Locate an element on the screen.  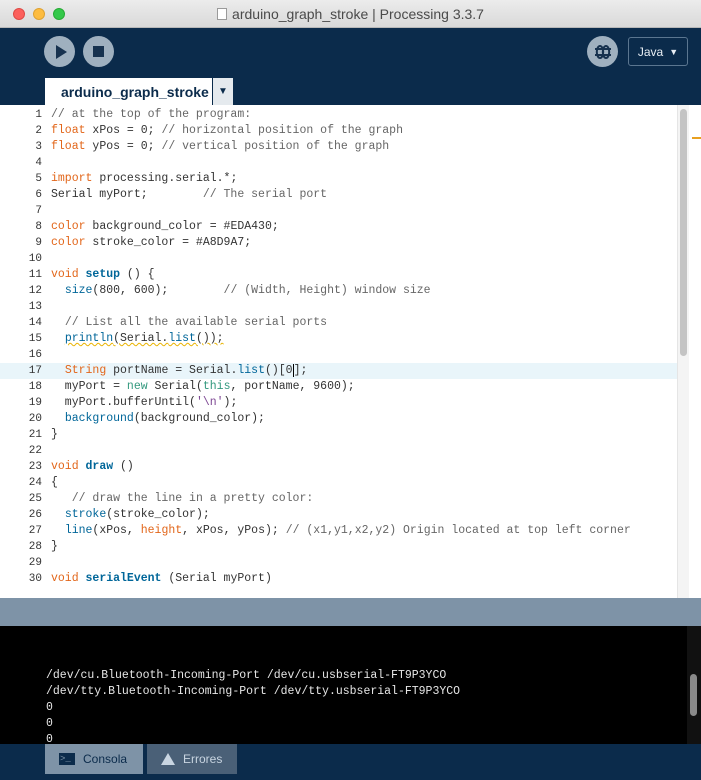
code-line: // List all the available serial ports is located at coordinates (361, 323).